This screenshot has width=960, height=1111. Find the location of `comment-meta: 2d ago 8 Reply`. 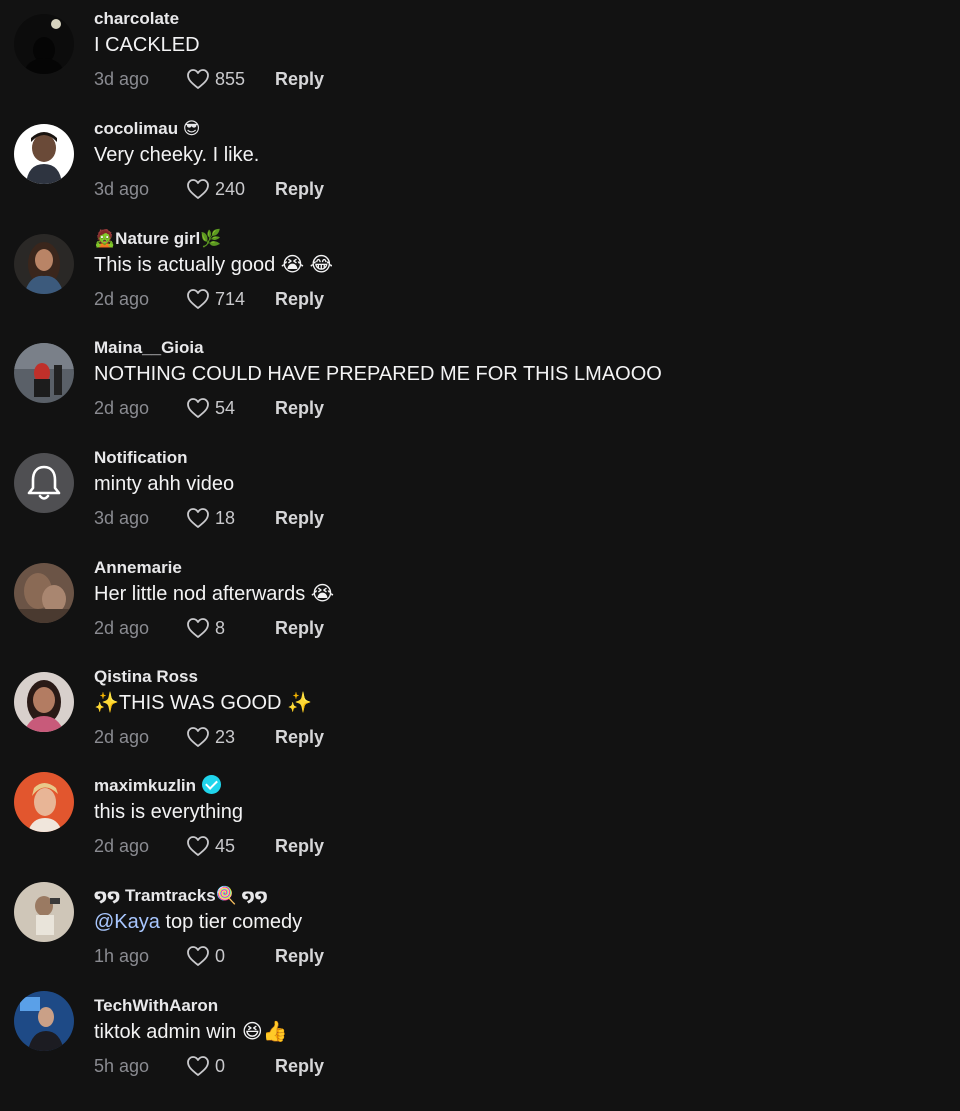

comment-meta: 2d ago 8 Reply is located at coordinates (209, 628).